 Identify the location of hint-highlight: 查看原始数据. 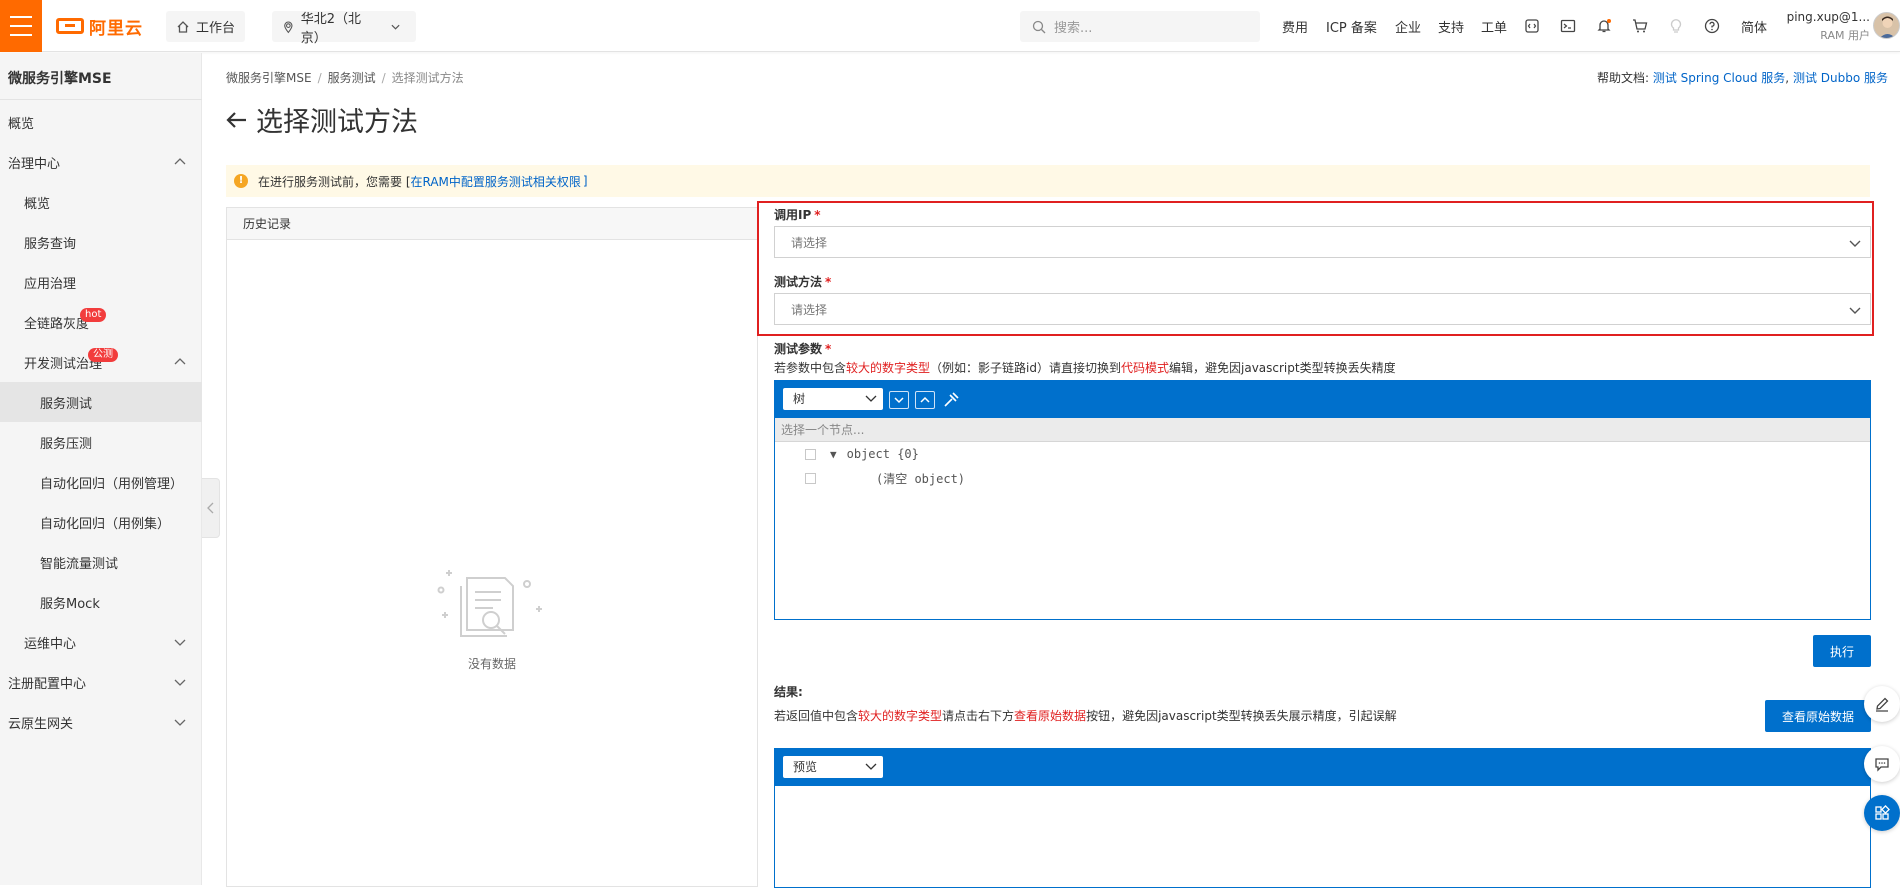
(1050, 716).